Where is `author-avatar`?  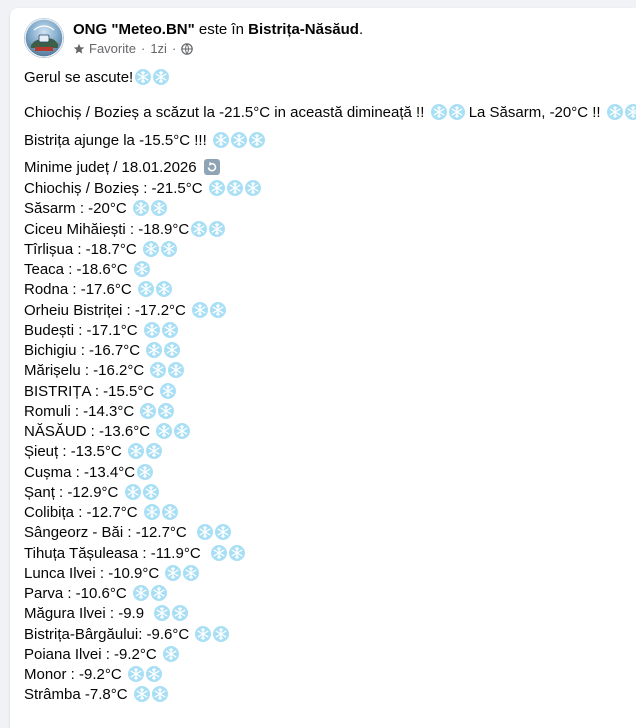 author-avatar is located at coordinates (44, 38).